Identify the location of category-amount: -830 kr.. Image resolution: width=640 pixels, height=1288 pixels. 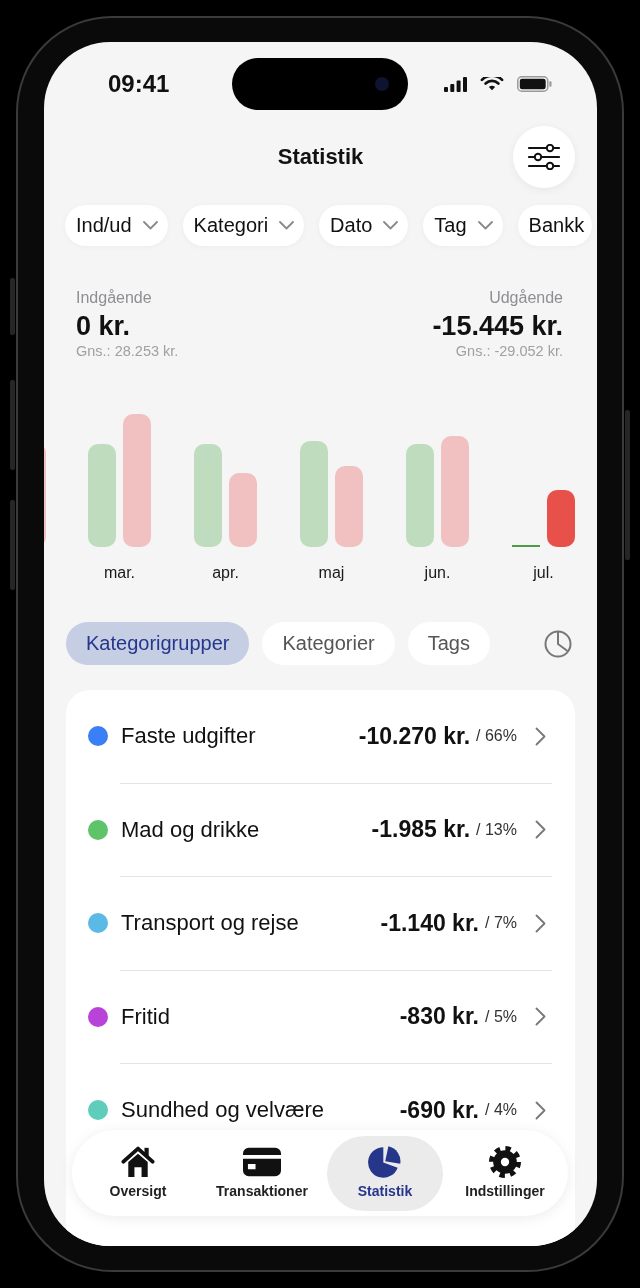
(439, 1017).